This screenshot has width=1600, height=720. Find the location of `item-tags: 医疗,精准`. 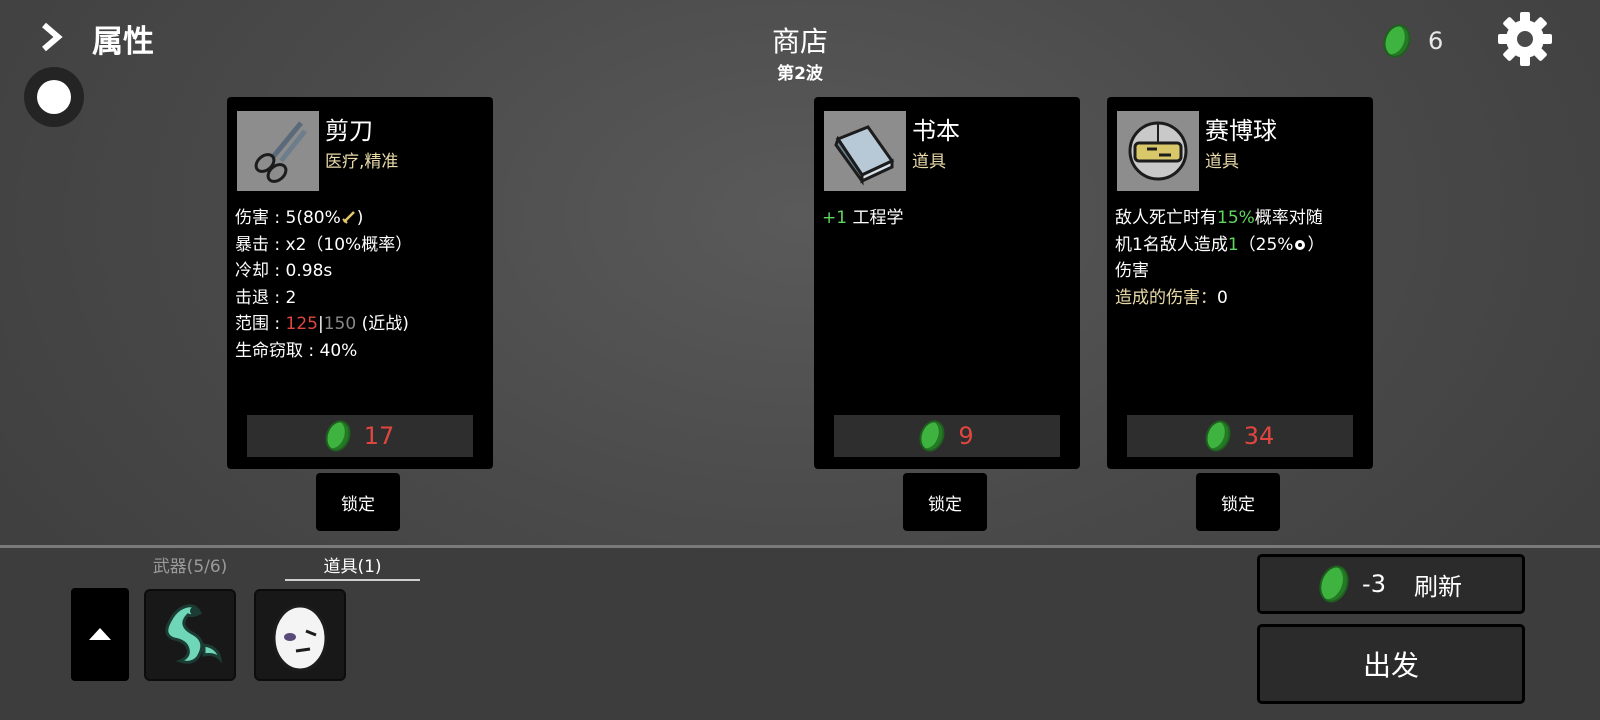

item-tags: 医疗,精准 is located at coordinates (362, 162).